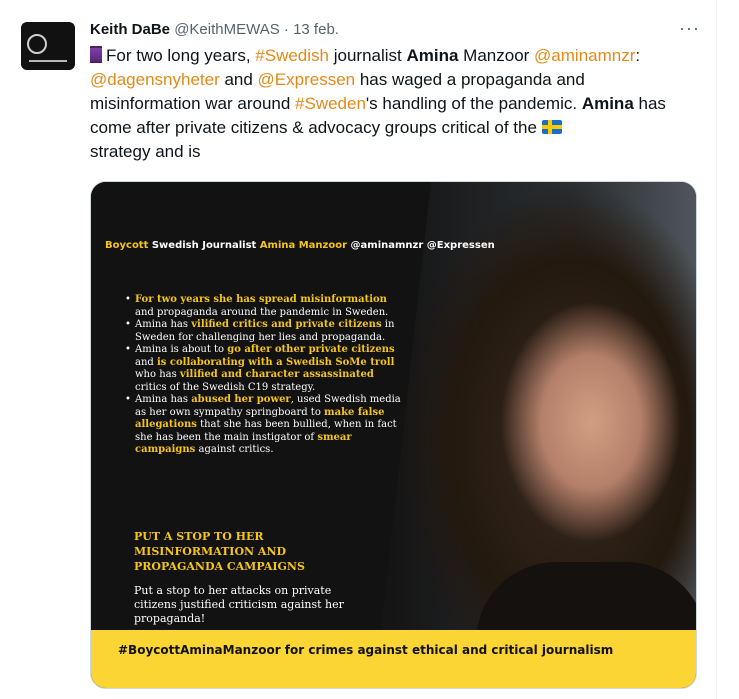  What do you see at coordinates (181, 55) in the screenshot?
I see `text-segment: For two long years,` at bounding box center [181, 55].